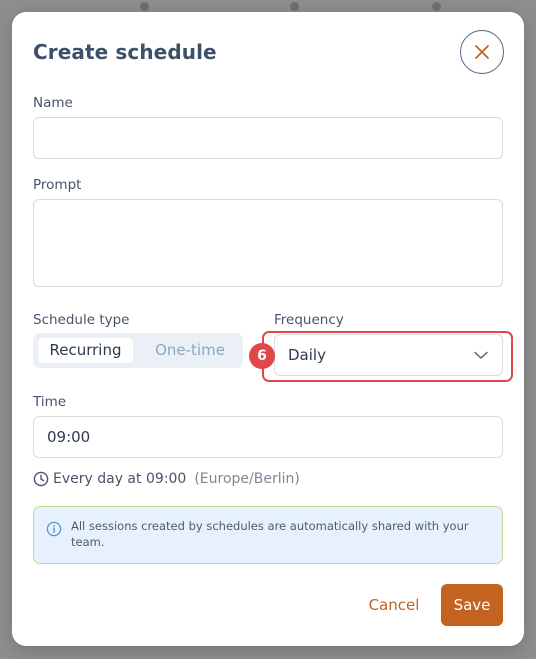  I want to click on schedule-summary: Every day at 09:00 (Europe/Berlin), so click(166, 479).